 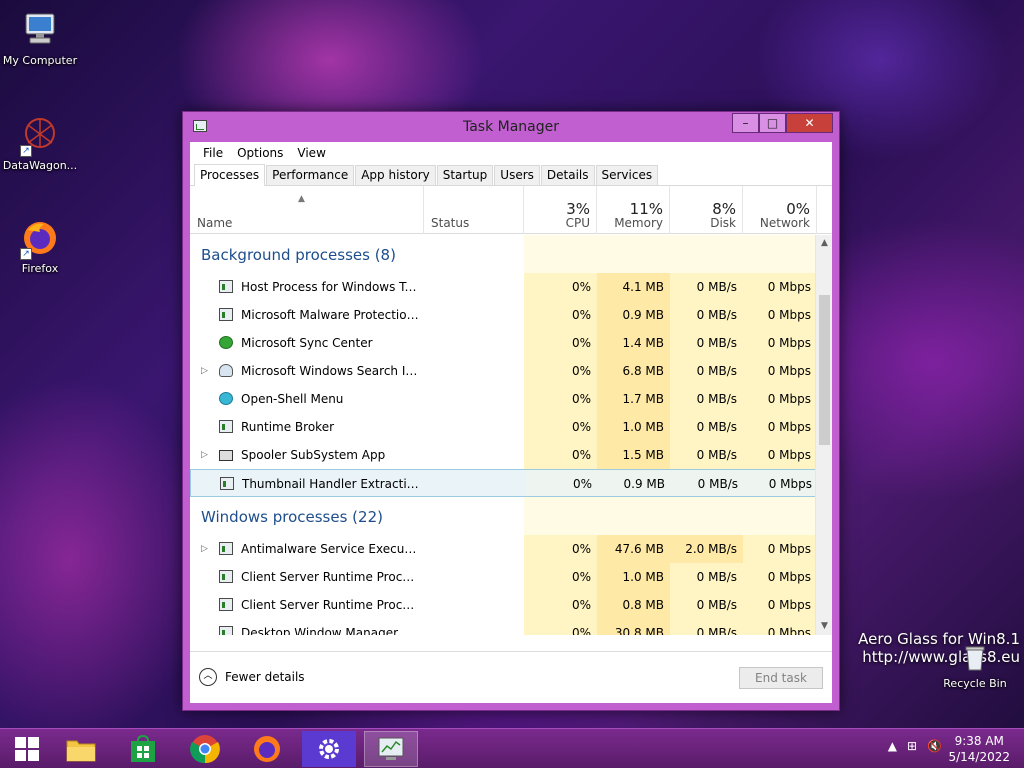 I want to click on start-button, so click(x=27, y=749).